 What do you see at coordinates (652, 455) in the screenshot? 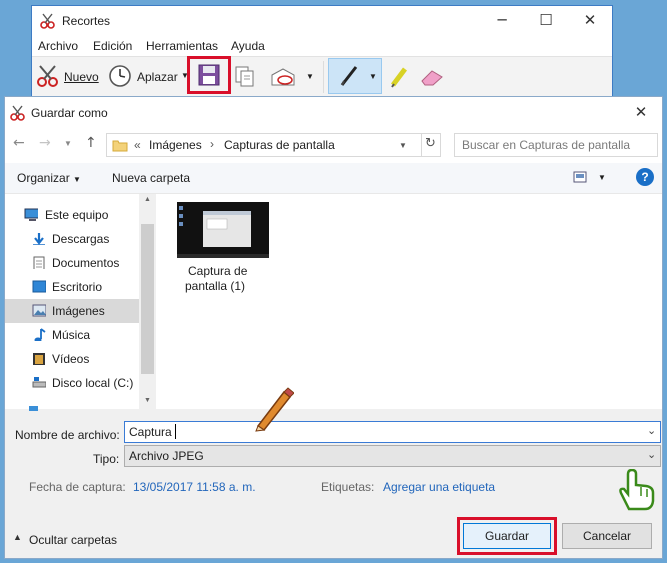
I see `type-dropdown-icon: ⌄` at bounding box center [652, 455].